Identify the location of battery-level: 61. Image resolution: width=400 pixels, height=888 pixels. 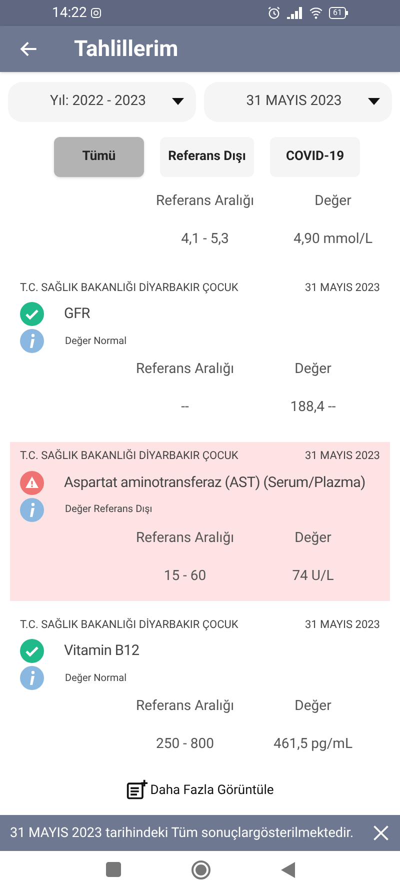
(337, 13).